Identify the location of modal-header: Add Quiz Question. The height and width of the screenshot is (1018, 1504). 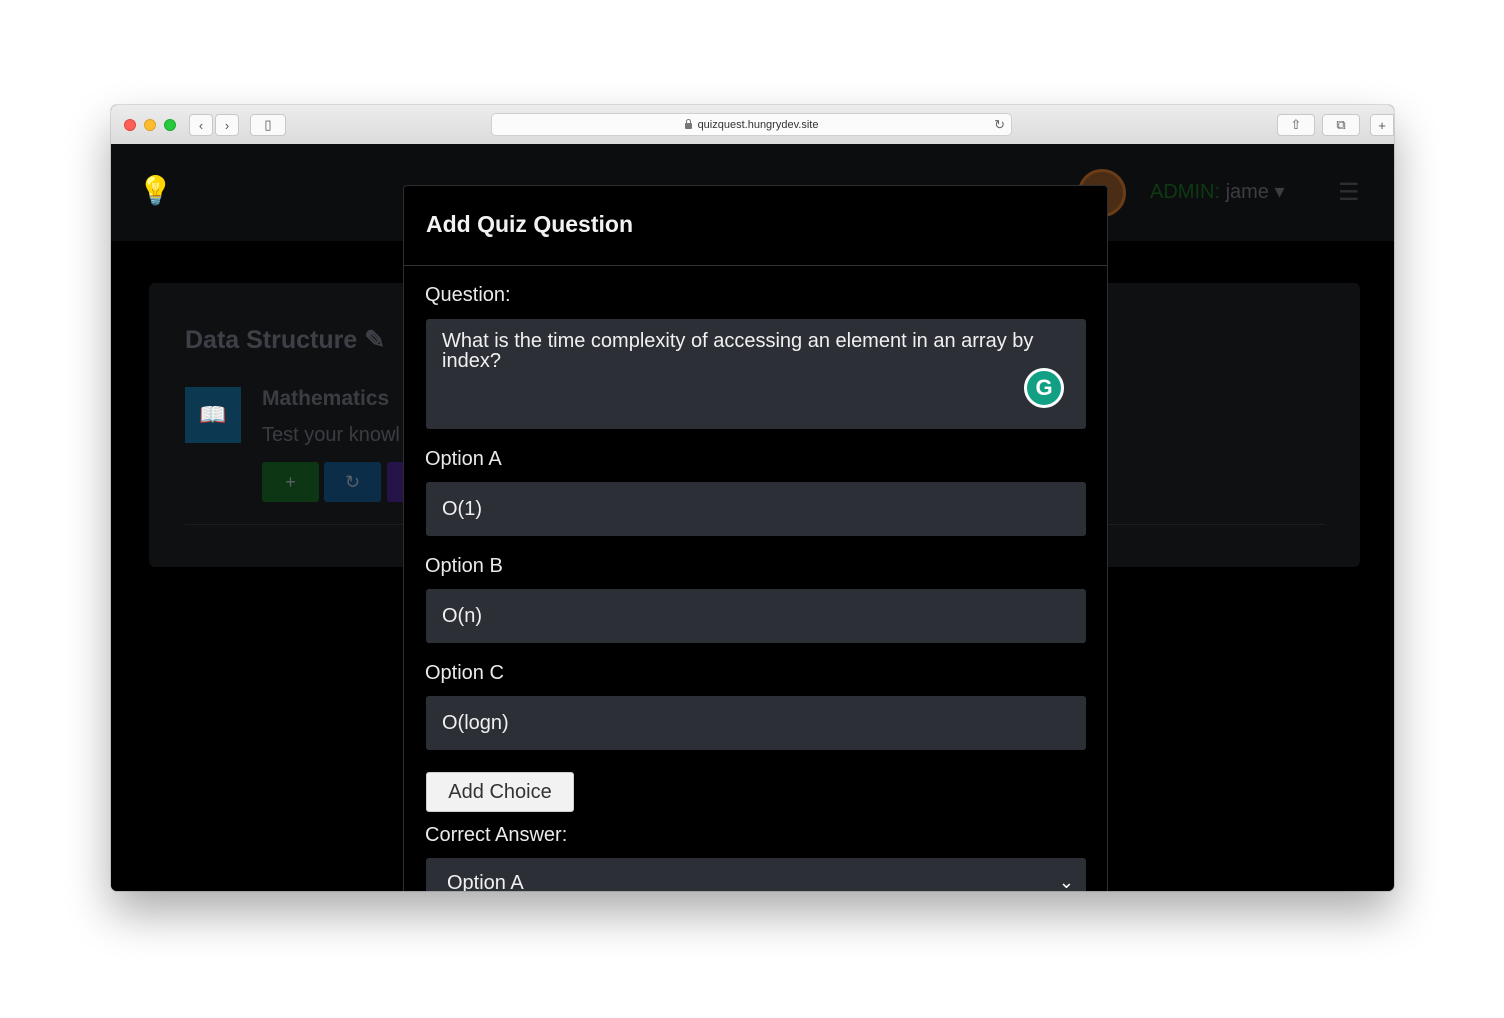
(755, 226).